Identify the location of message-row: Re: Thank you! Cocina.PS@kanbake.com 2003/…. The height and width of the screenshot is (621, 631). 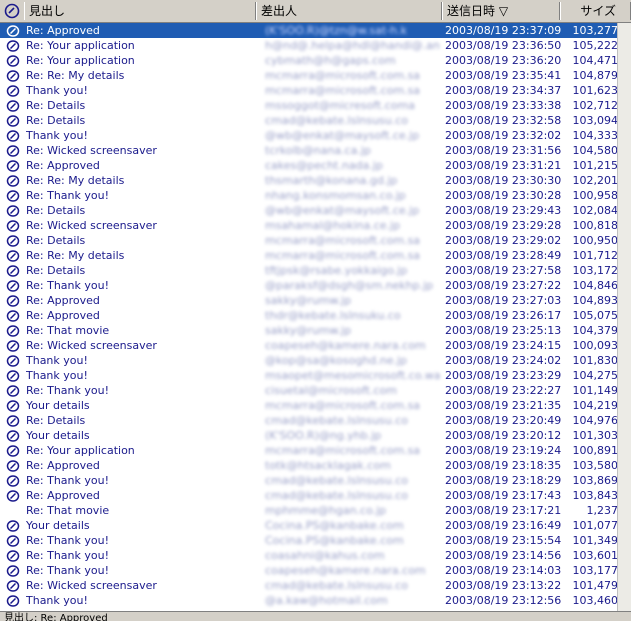
(309, 540).